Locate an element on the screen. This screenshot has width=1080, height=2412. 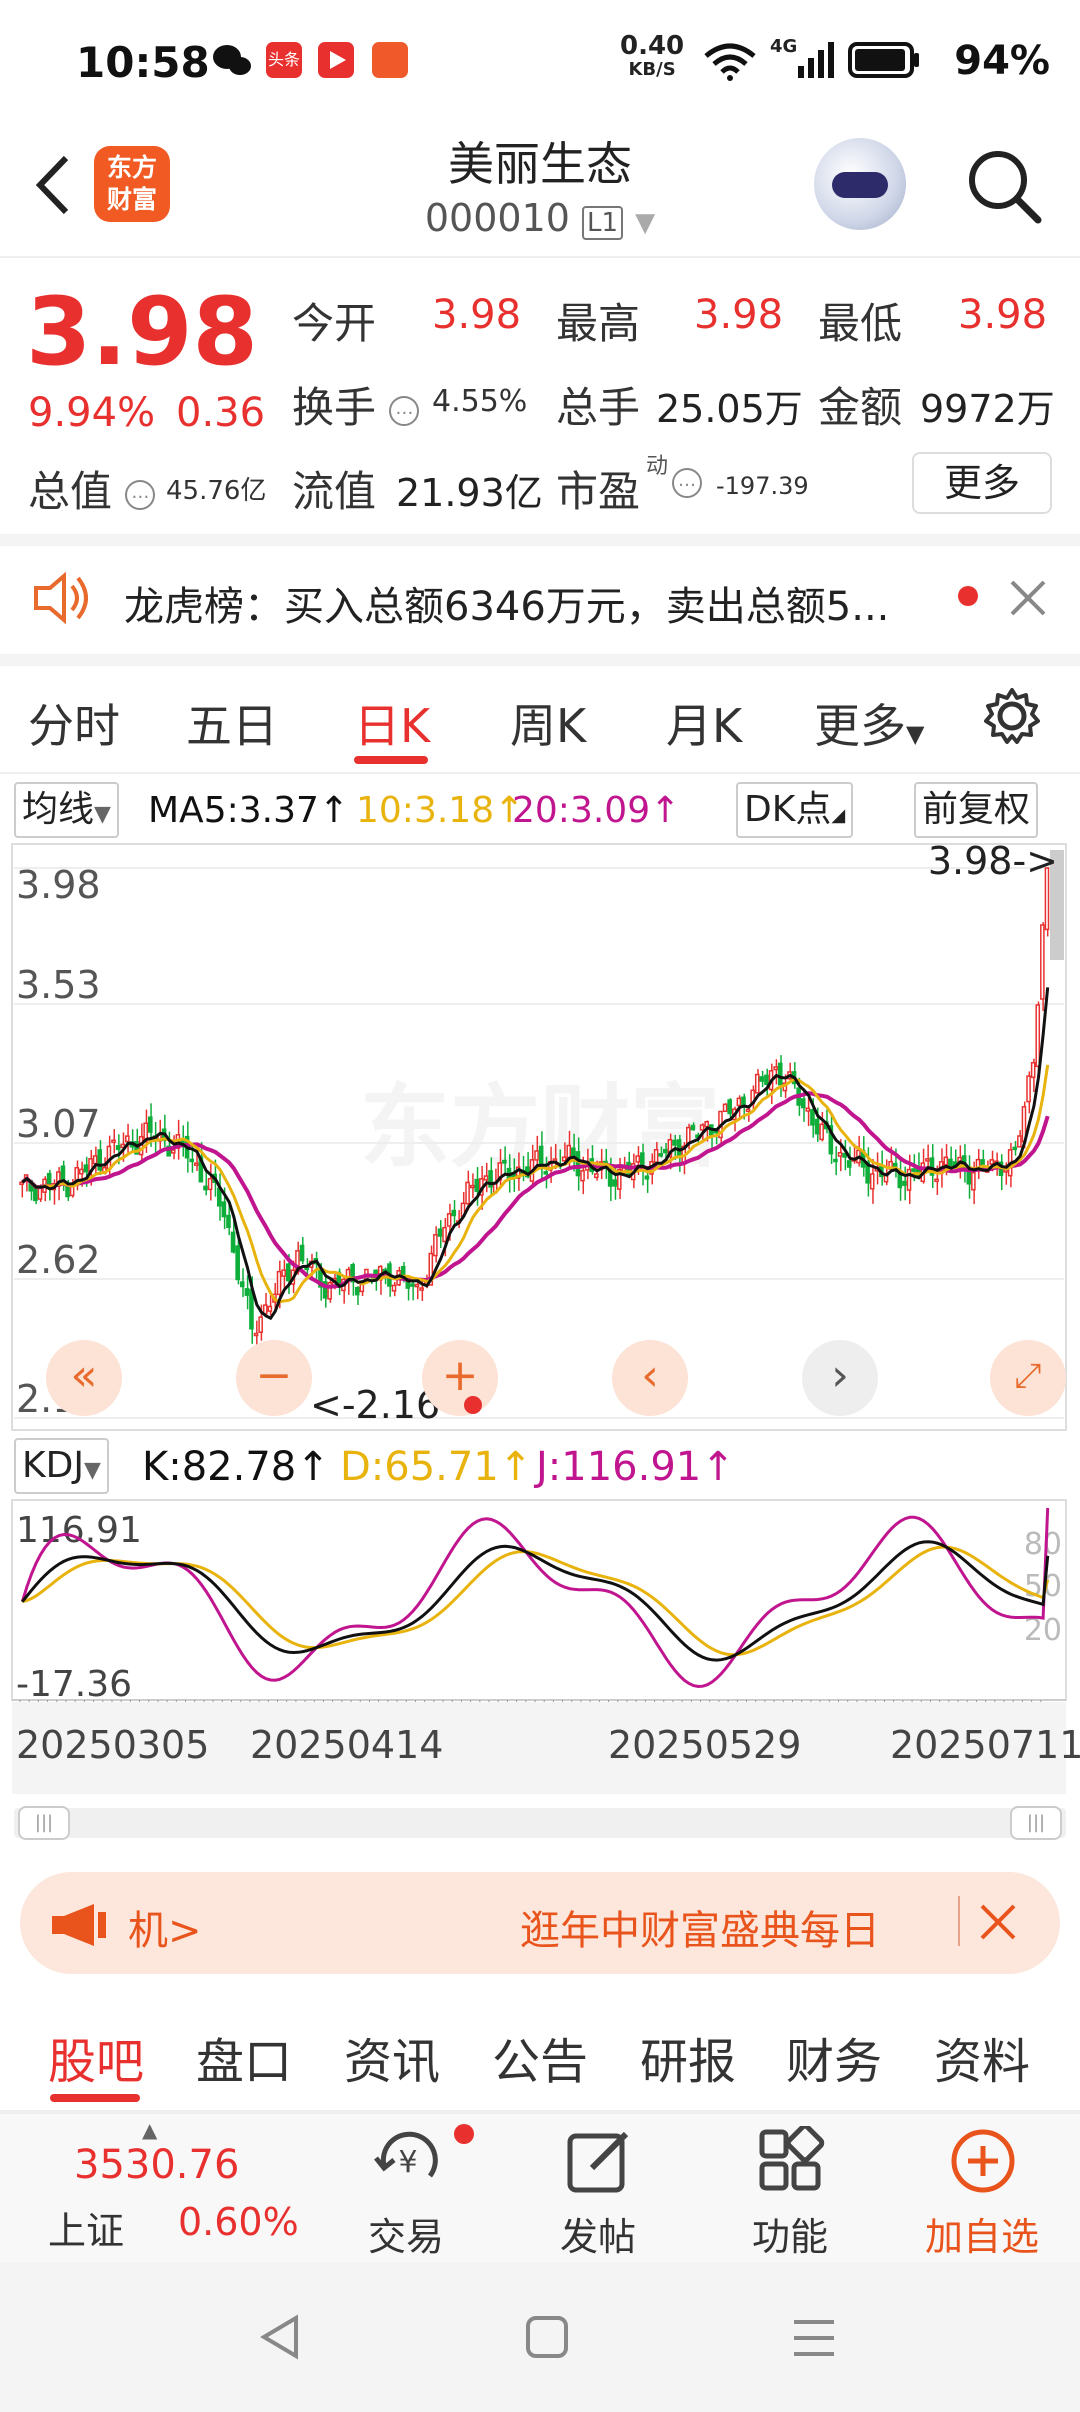
tab-weekly-k: 周K is located at coordinates (548, 723).